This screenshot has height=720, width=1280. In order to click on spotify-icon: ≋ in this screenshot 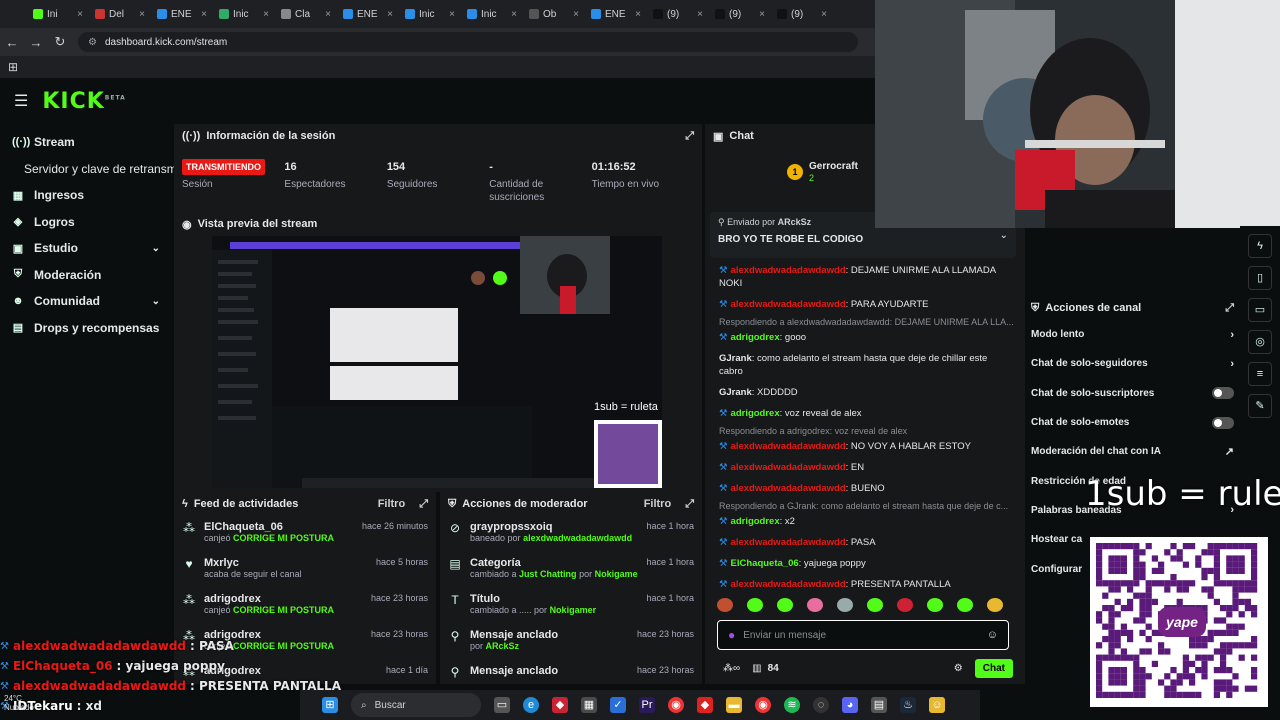, I will do `click(792, 705)`.